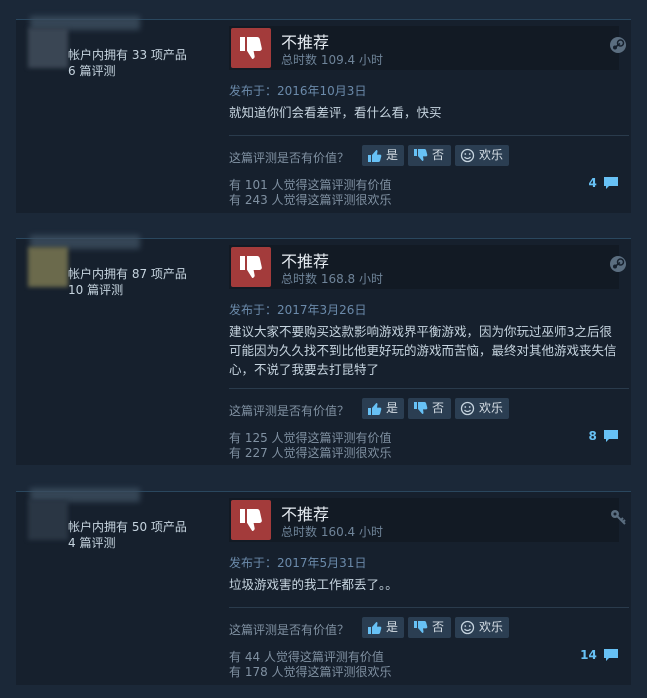  I want to click on review-text: 就知道你们会看差评，看什么看，快买, so click(335, 112).